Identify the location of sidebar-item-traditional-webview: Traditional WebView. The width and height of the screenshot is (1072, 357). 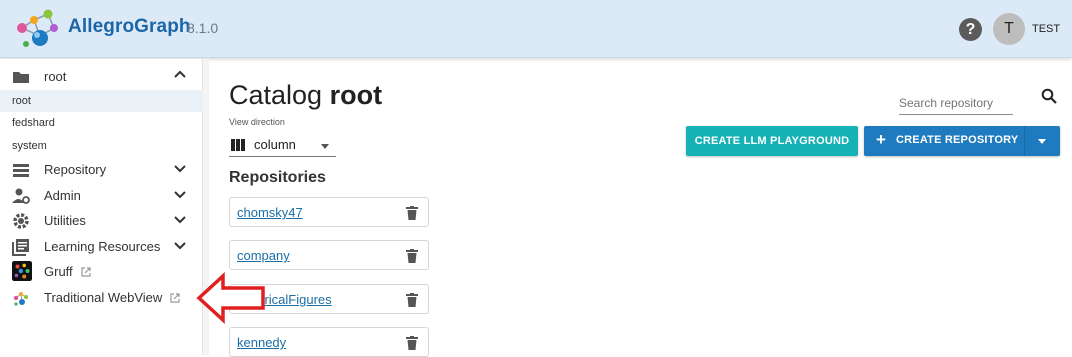
(101, 297).